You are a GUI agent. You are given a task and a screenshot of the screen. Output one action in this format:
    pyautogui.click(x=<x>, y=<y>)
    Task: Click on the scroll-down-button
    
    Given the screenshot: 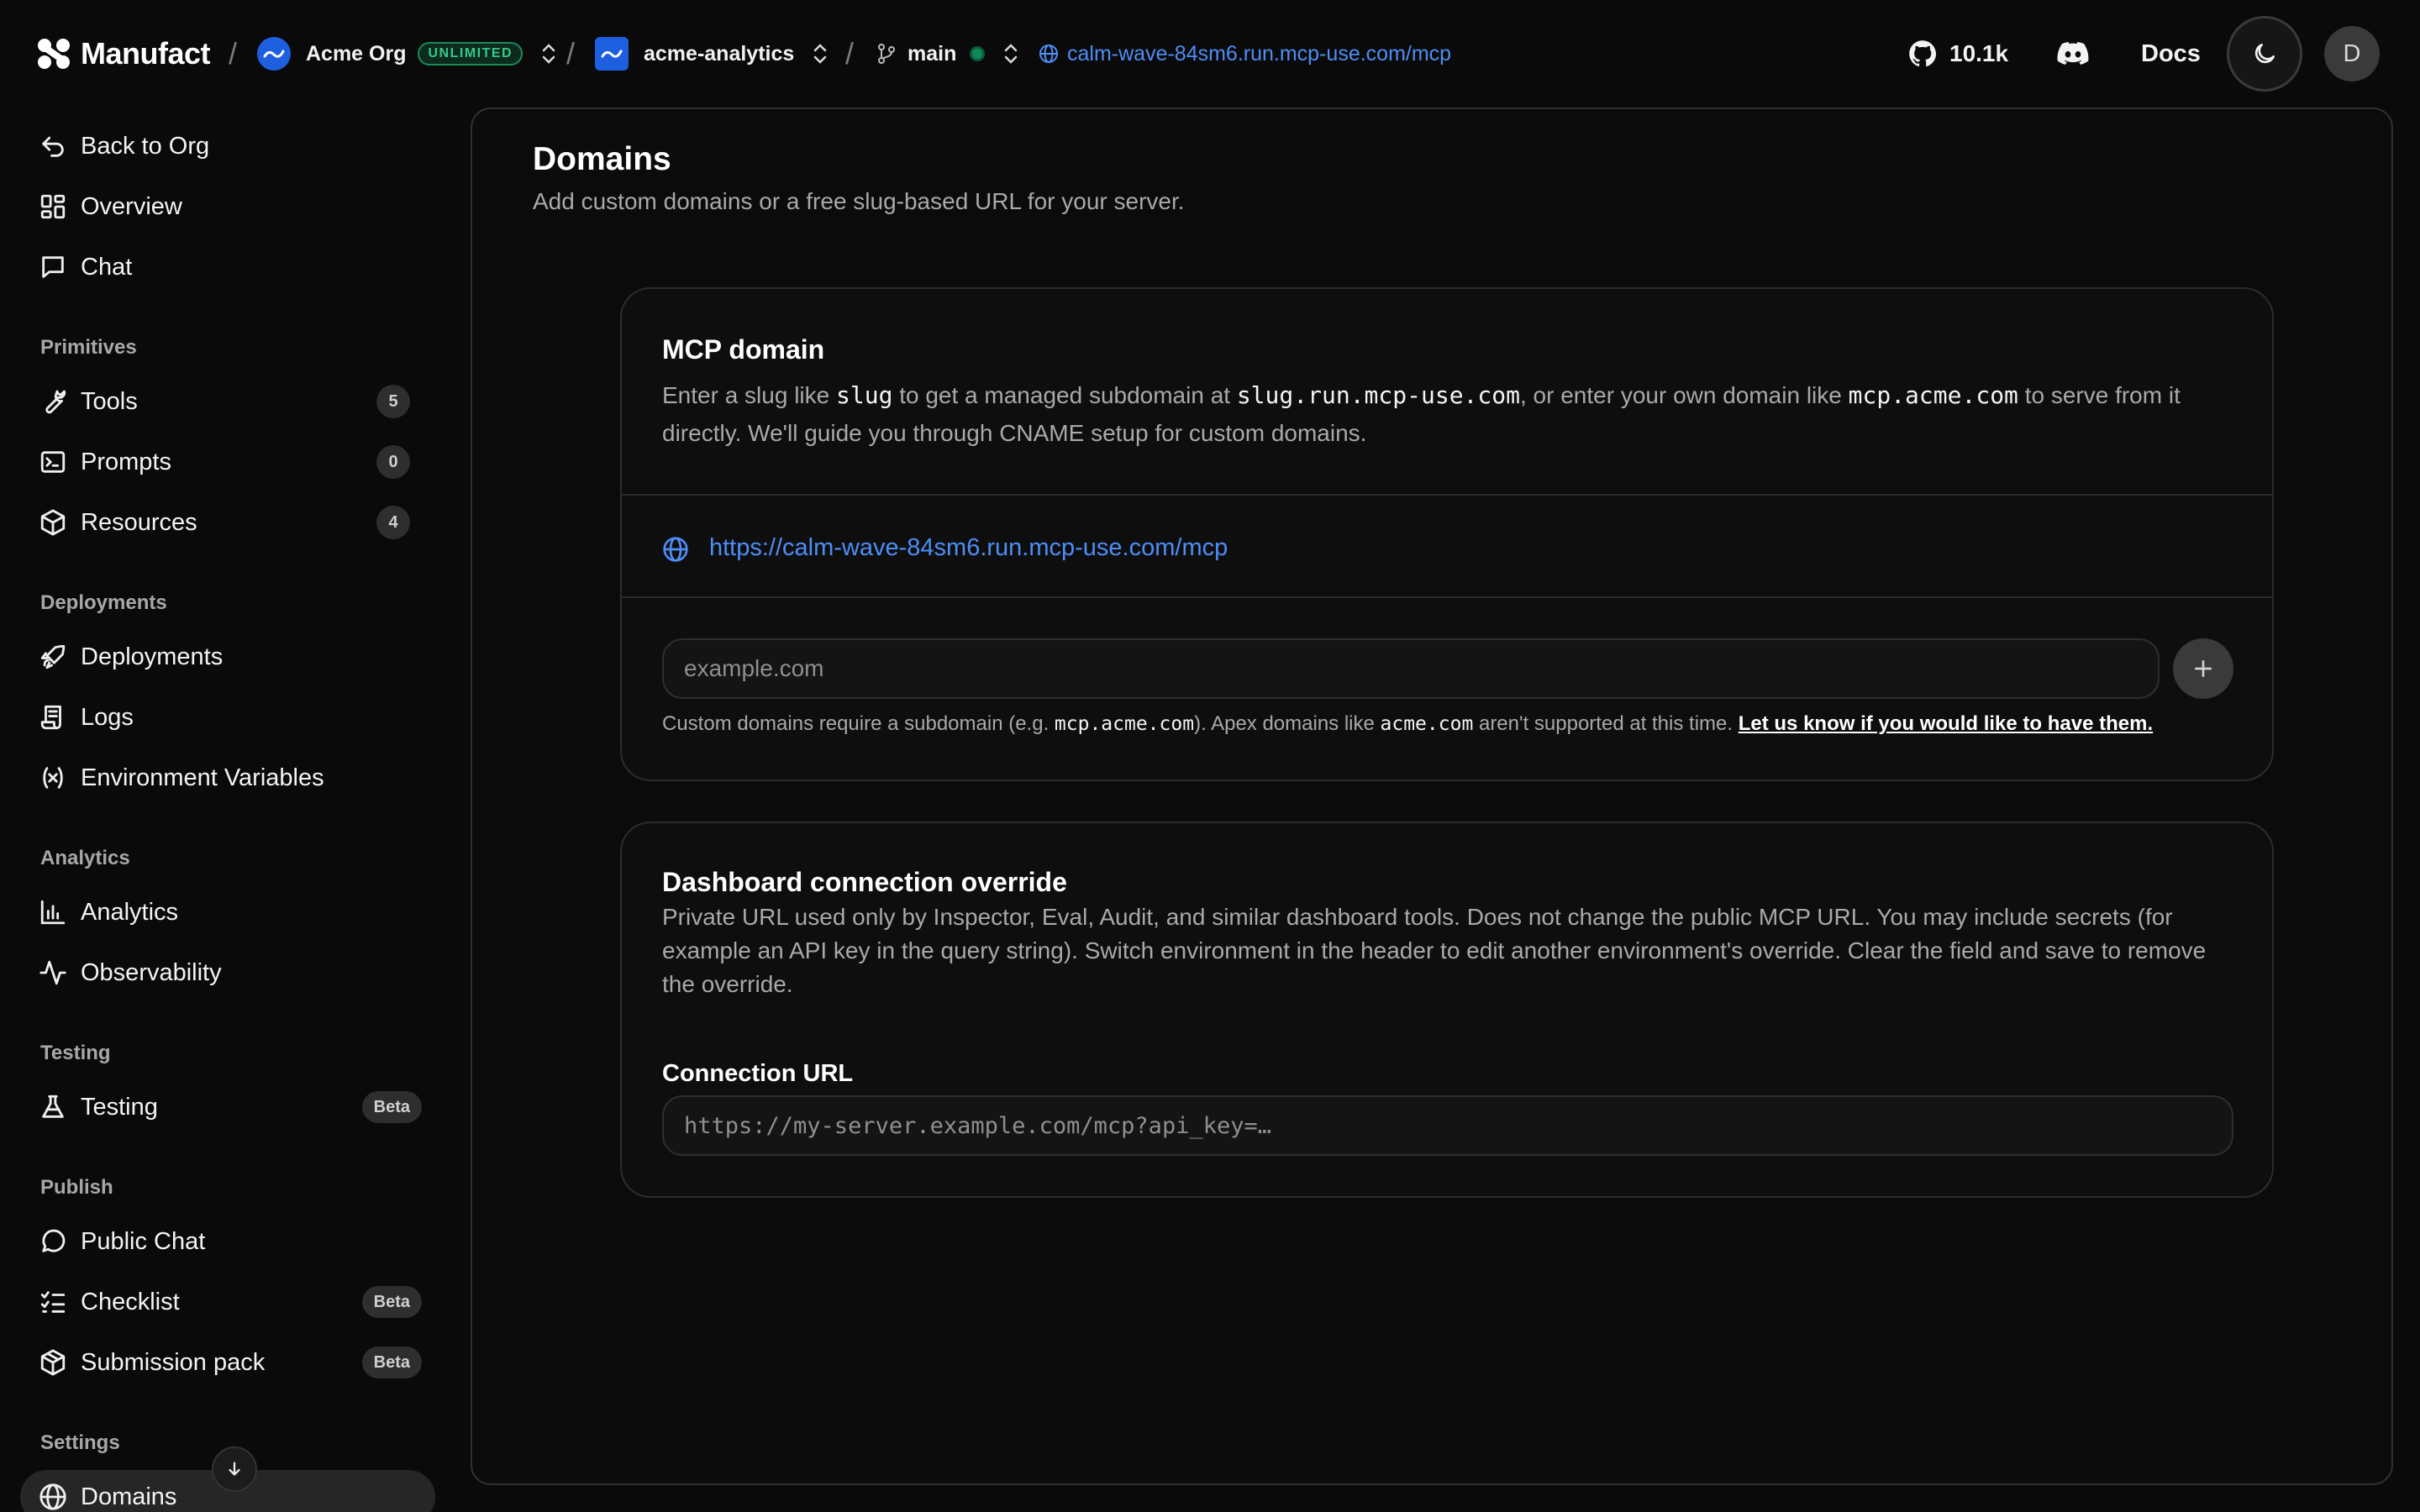 What is the action you would take?
    pyautogui.click(x=234, y=1469)
    